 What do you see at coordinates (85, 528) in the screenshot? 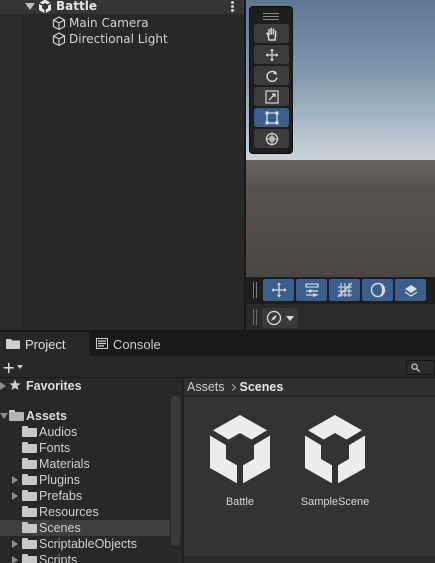
I see `tree-item-folder-selected: Scenes` at bounding box center [85, 528].